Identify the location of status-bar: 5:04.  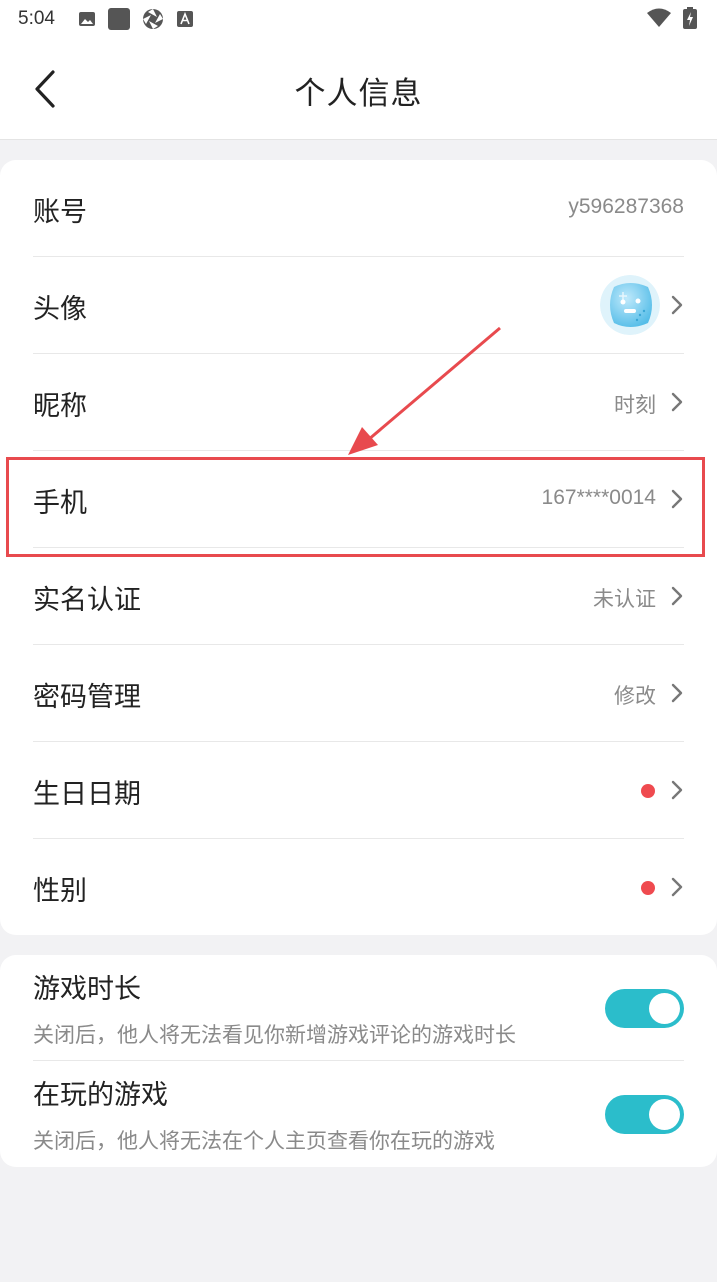
(358, 19).